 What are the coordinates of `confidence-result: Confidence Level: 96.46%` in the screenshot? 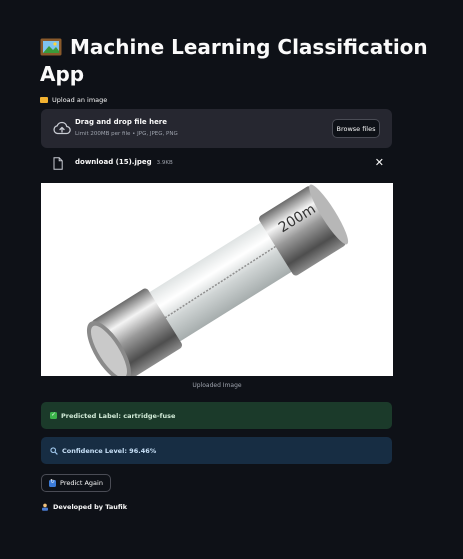 It's located at (216, 450).